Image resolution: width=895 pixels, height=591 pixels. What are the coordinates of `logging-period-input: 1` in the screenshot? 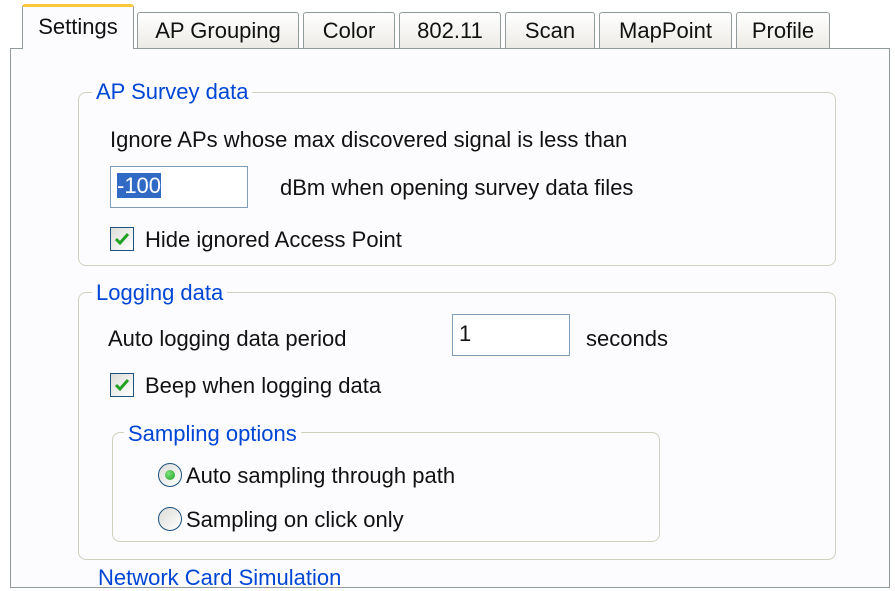 It's located at (511, 335).